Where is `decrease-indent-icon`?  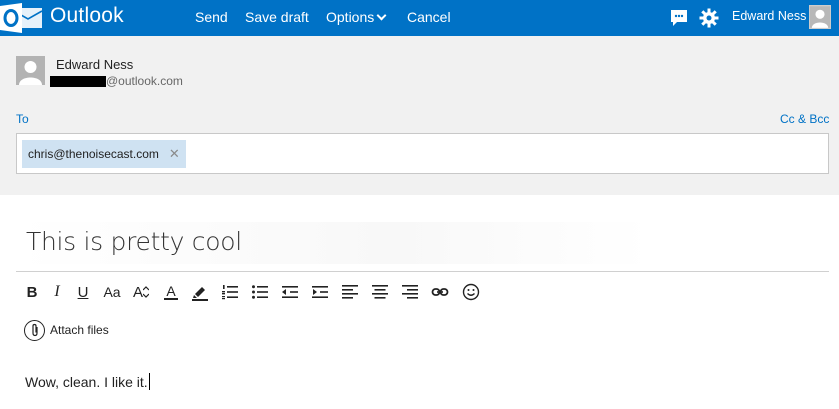 decrease-indent-icon is located at coordinates (290, 292).